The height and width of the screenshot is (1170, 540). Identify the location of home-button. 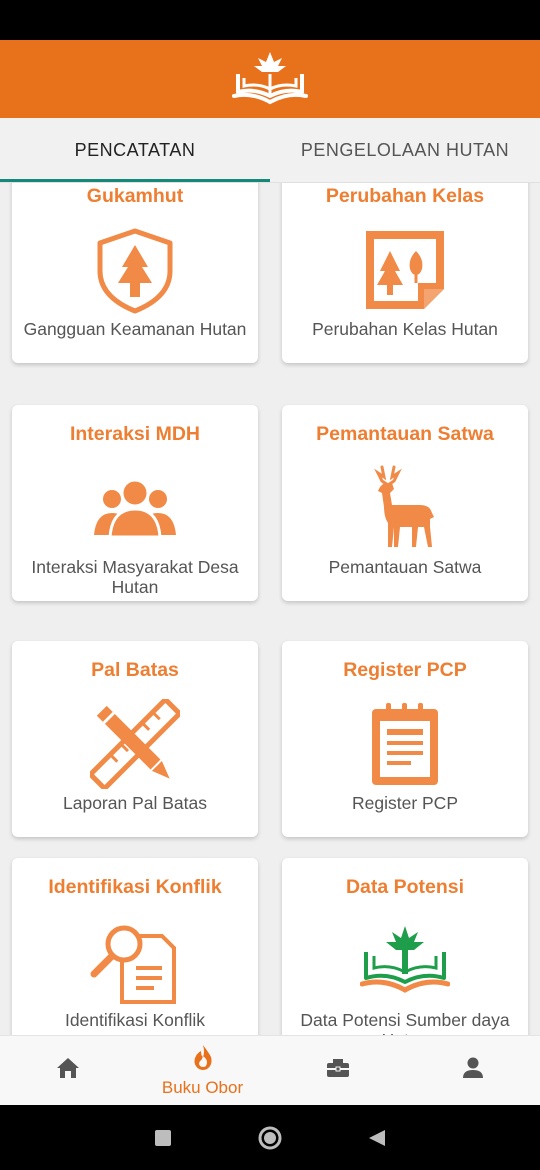
(270, 1138).